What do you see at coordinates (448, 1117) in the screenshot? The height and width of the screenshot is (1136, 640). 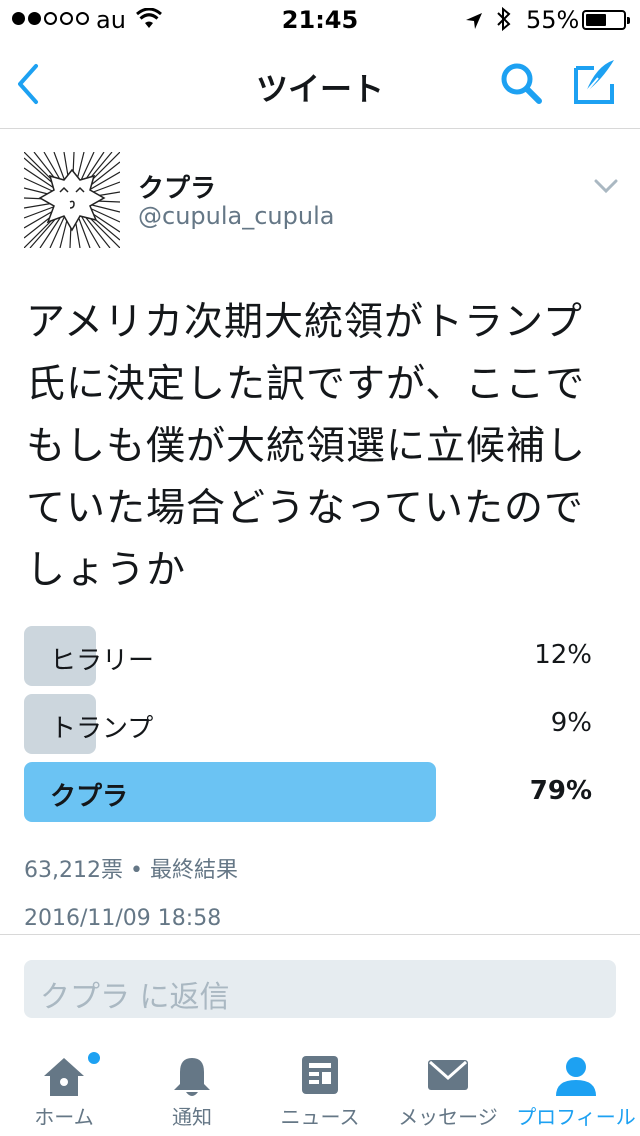 I see `tab-label: メッセージ` at bounding box center [448, 1117].